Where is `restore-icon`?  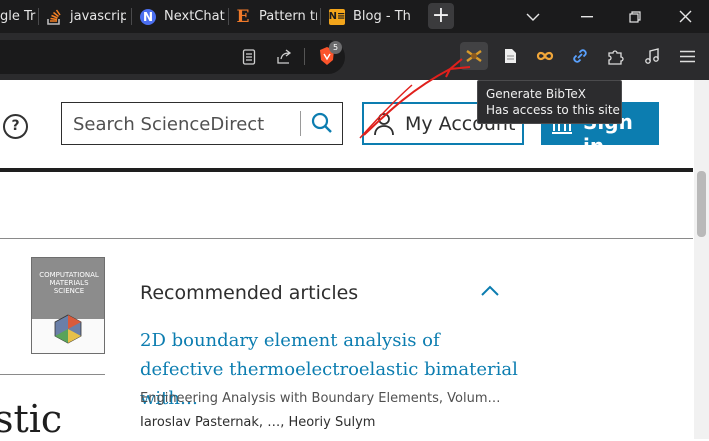 restore-icon is located at coordinates (635, 16).